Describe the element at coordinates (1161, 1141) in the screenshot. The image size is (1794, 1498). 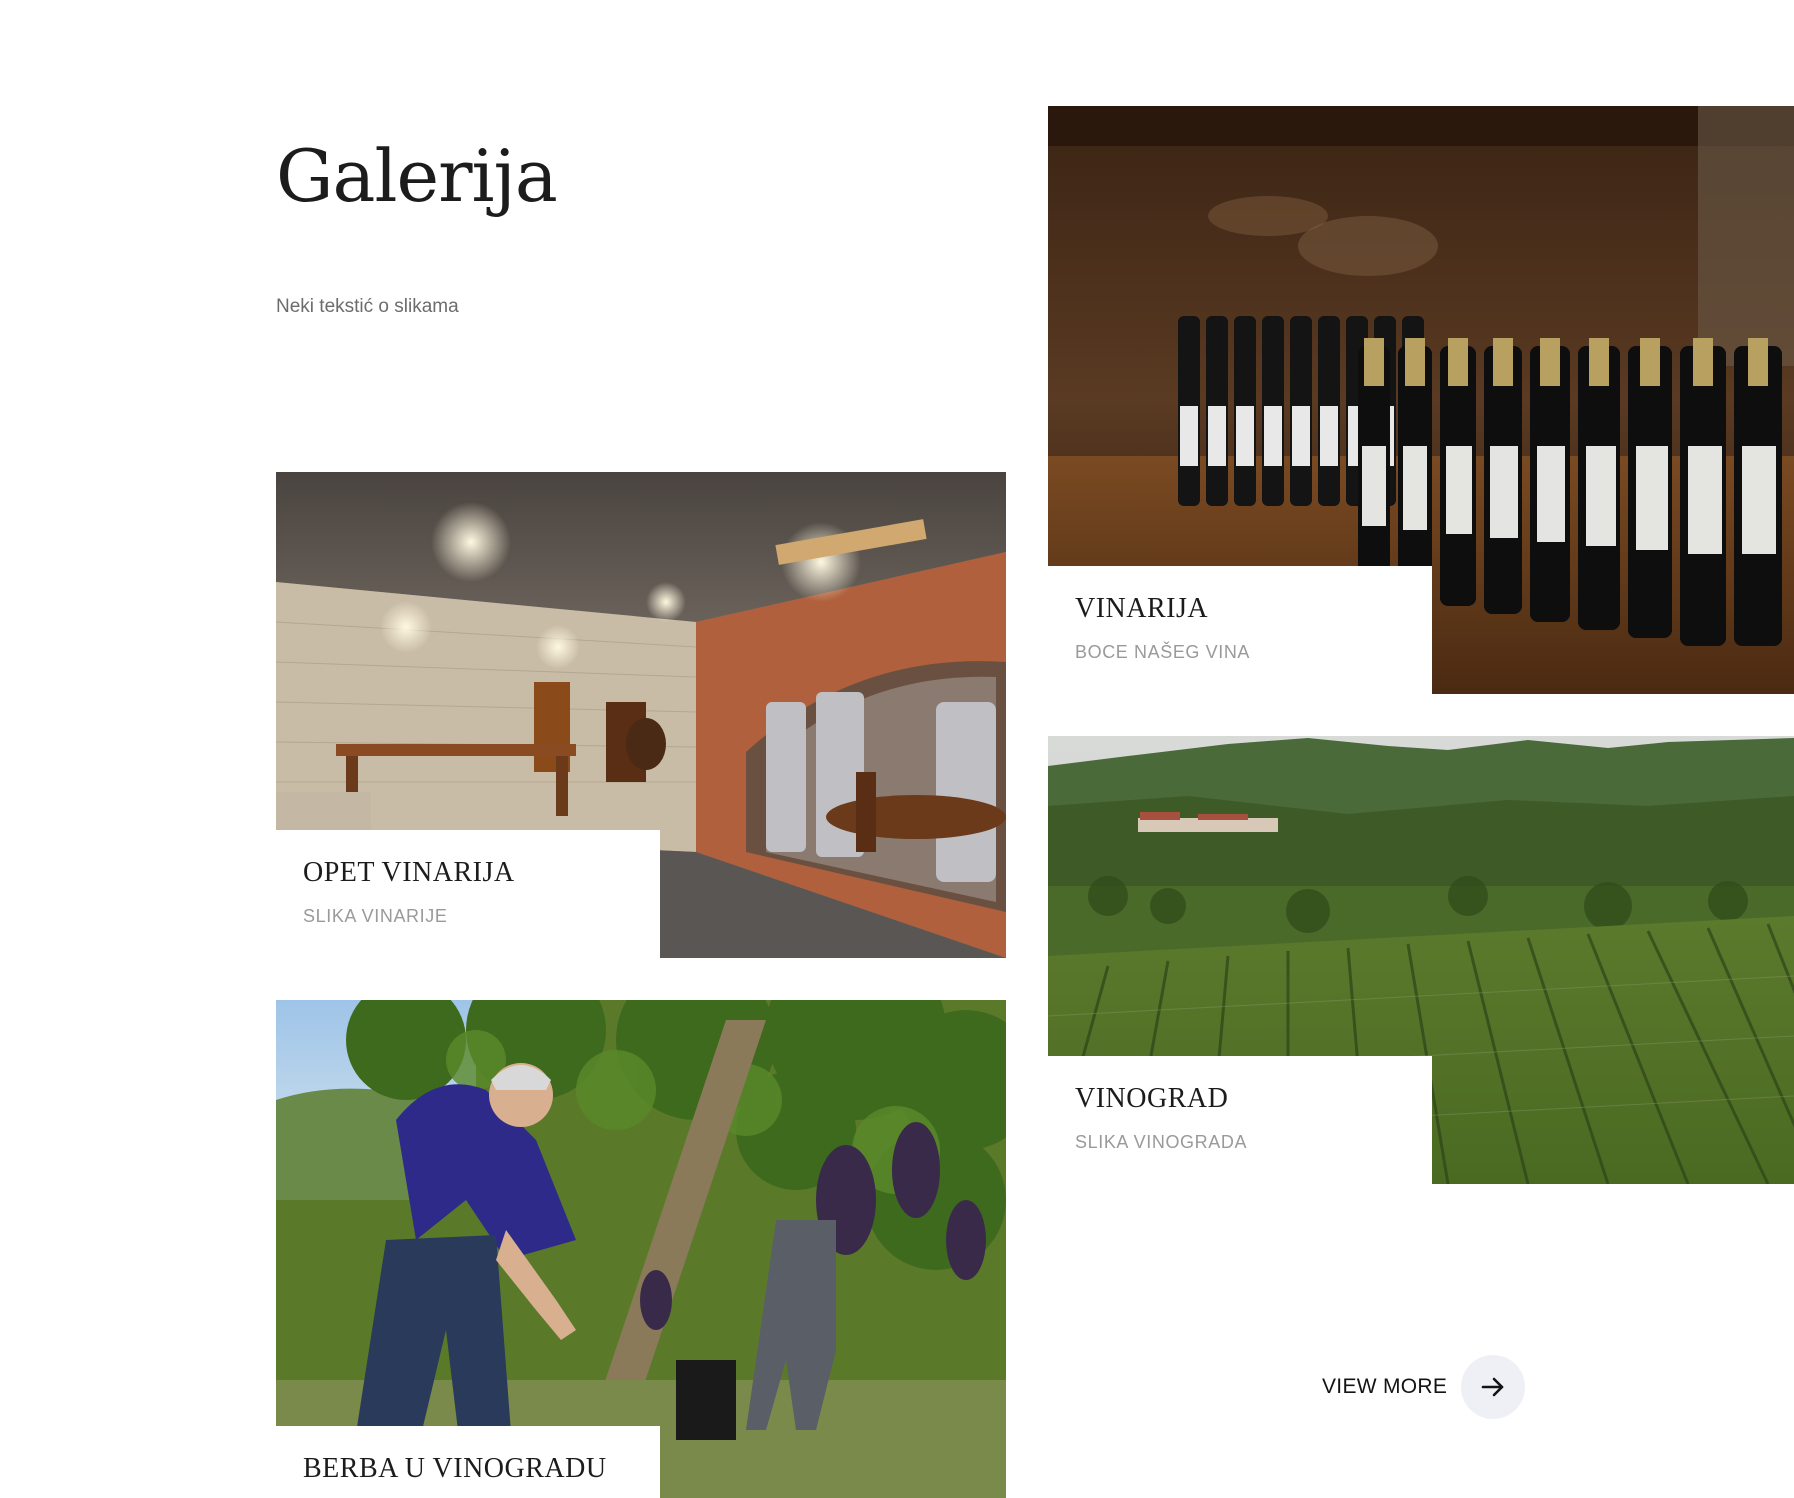
I see `card-subtitle: SLIKA VINOGRADA` at that location.